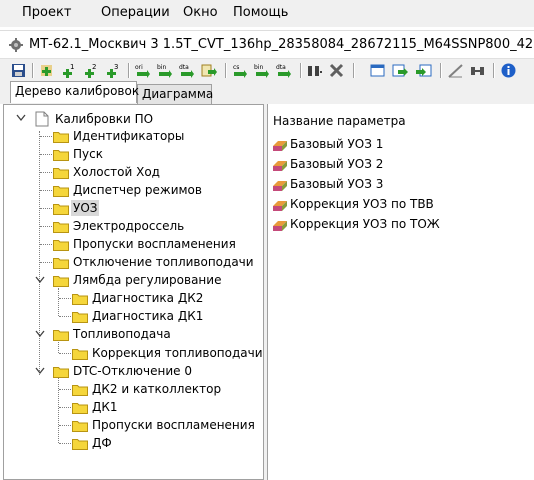  Describe the element at coordinates (16, 45) in the screenshot. I see `app-icon` at that location.